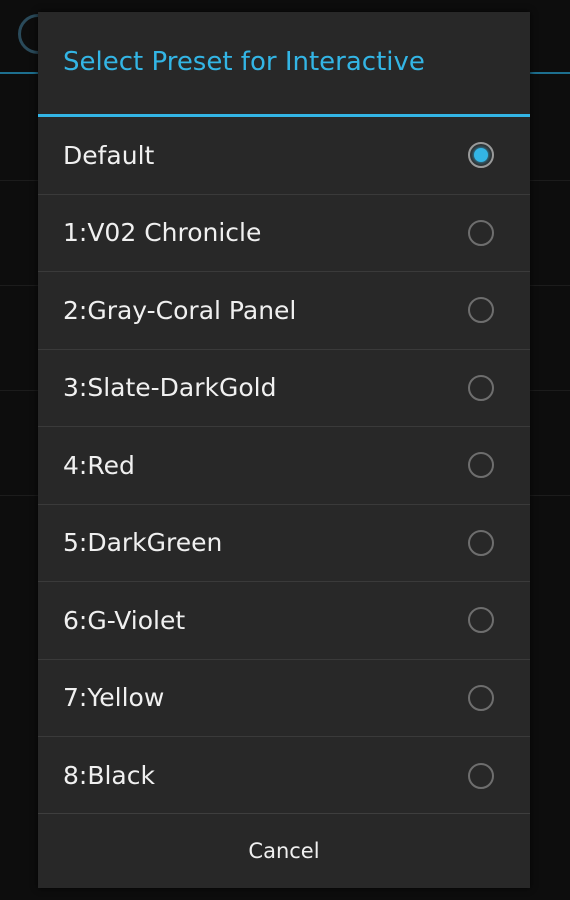 Image resolution: width=570 pixels, height=900 pixels. What do you see at coordinates (124, 620) in the screenshot?
I see `preset-label: 6:G-Violet` at bounding box center [124, 620].